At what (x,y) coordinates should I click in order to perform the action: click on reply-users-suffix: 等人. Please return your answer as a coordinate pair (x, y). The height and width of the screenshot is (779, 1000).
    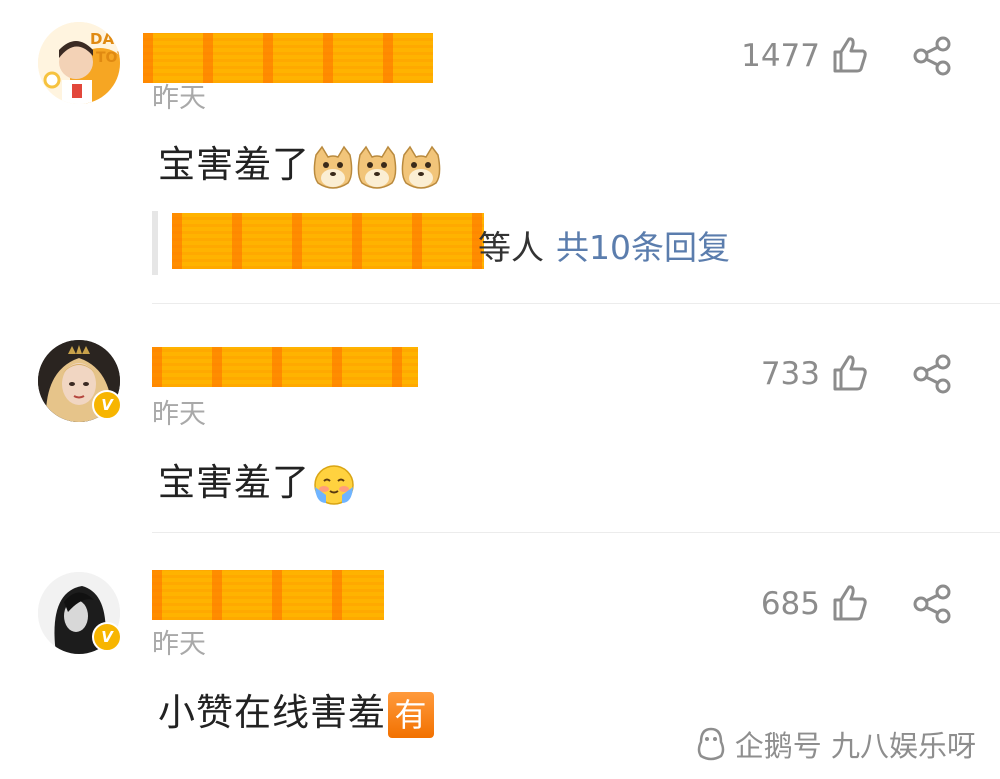
    Looking at the image, I should click on (511, 247).